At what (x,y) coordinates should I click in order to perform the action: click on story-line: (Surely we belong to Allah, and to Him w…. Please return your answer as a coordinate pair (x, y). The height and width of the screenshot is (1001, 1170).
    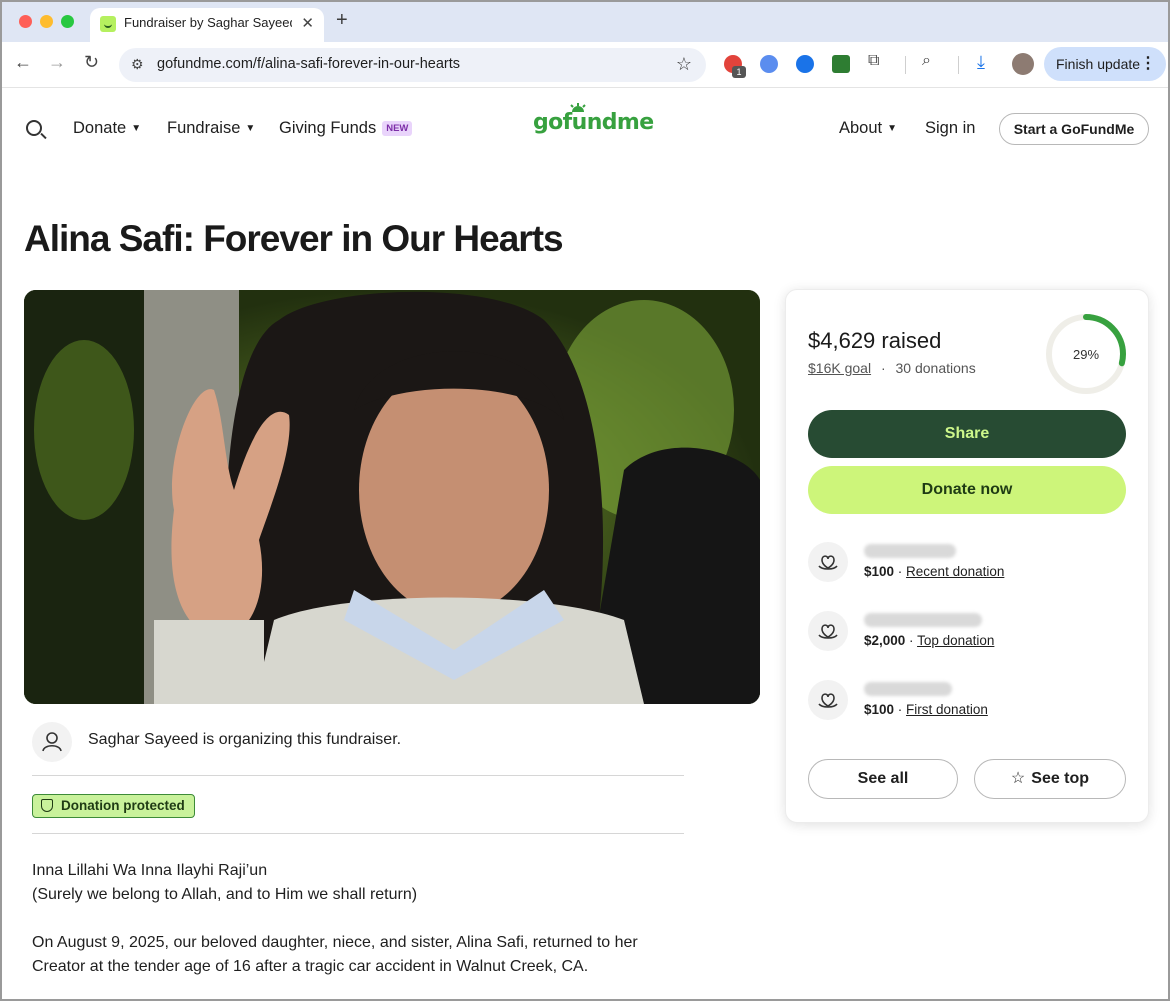
    Looking at the image, I should click on (225, 894).